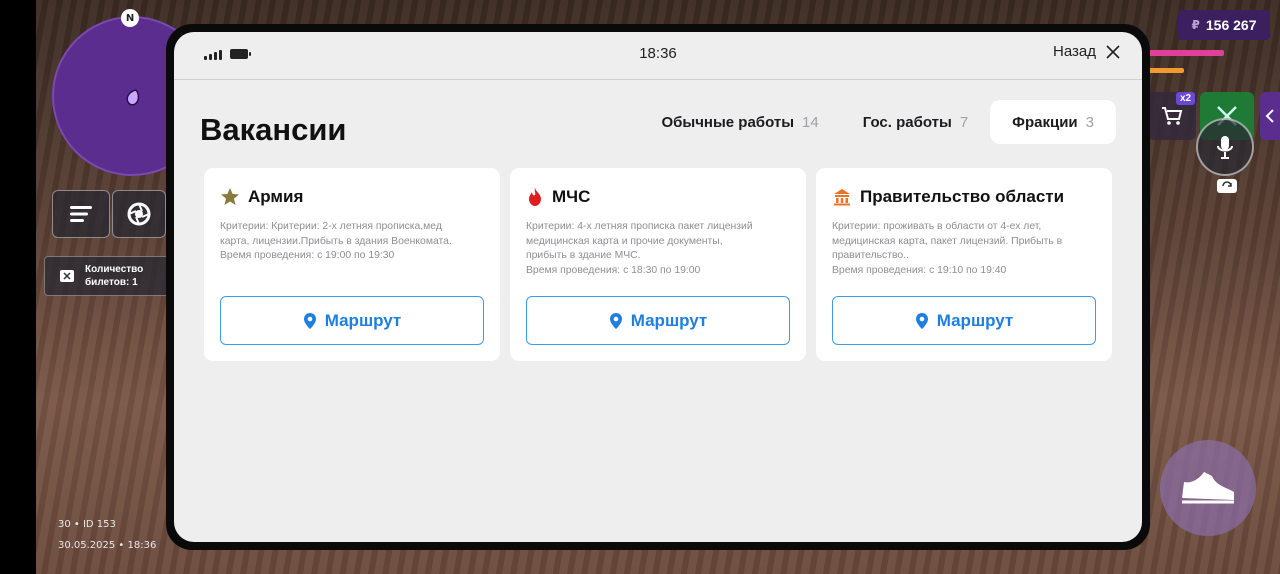 The height and width of the screenshot is (574, 1280). What do you see at coordinates (728, 122) in the screenshot?
I see `tab-label: Обычные работы` at bounding box center [728, 122].